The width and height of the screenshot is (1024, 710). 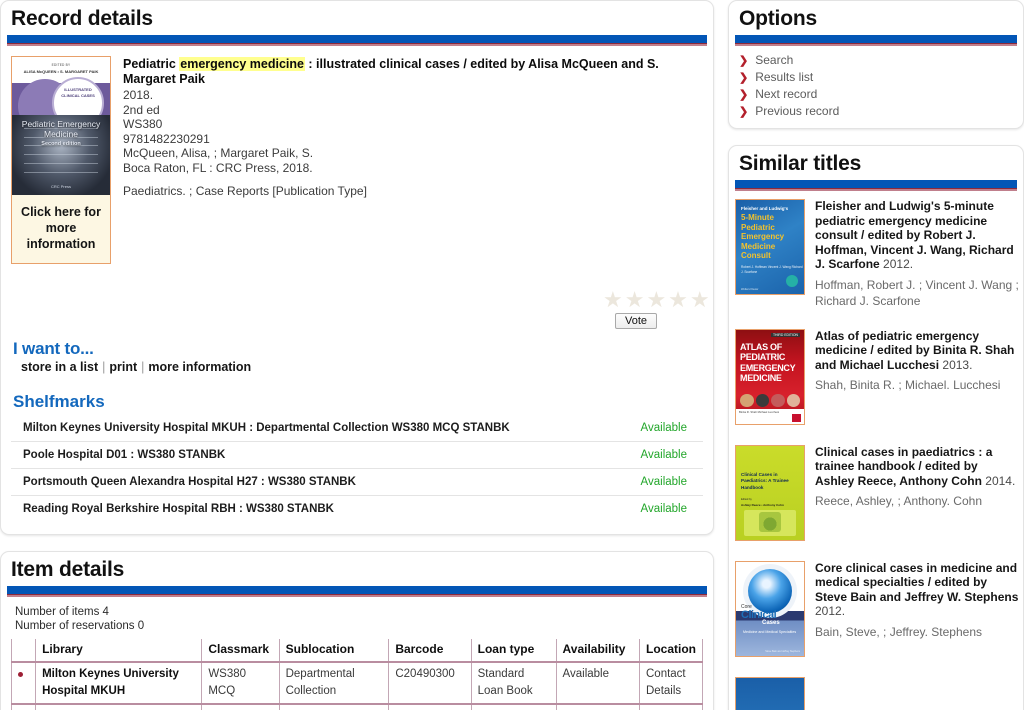 I want to click on cover-specialties-label: Medicine and Medical Specialties, so click(x=770, y=631).